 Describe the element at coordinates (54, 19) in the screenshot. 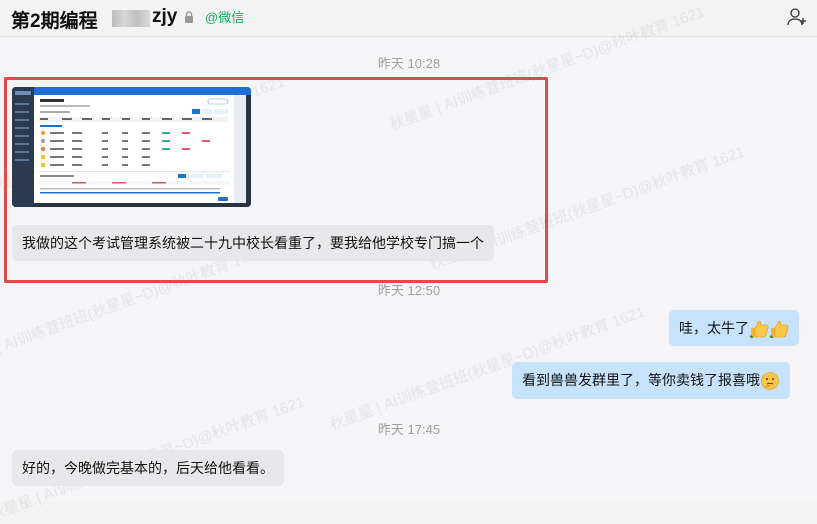

I see `chat-title: 第2期编程` at that location.